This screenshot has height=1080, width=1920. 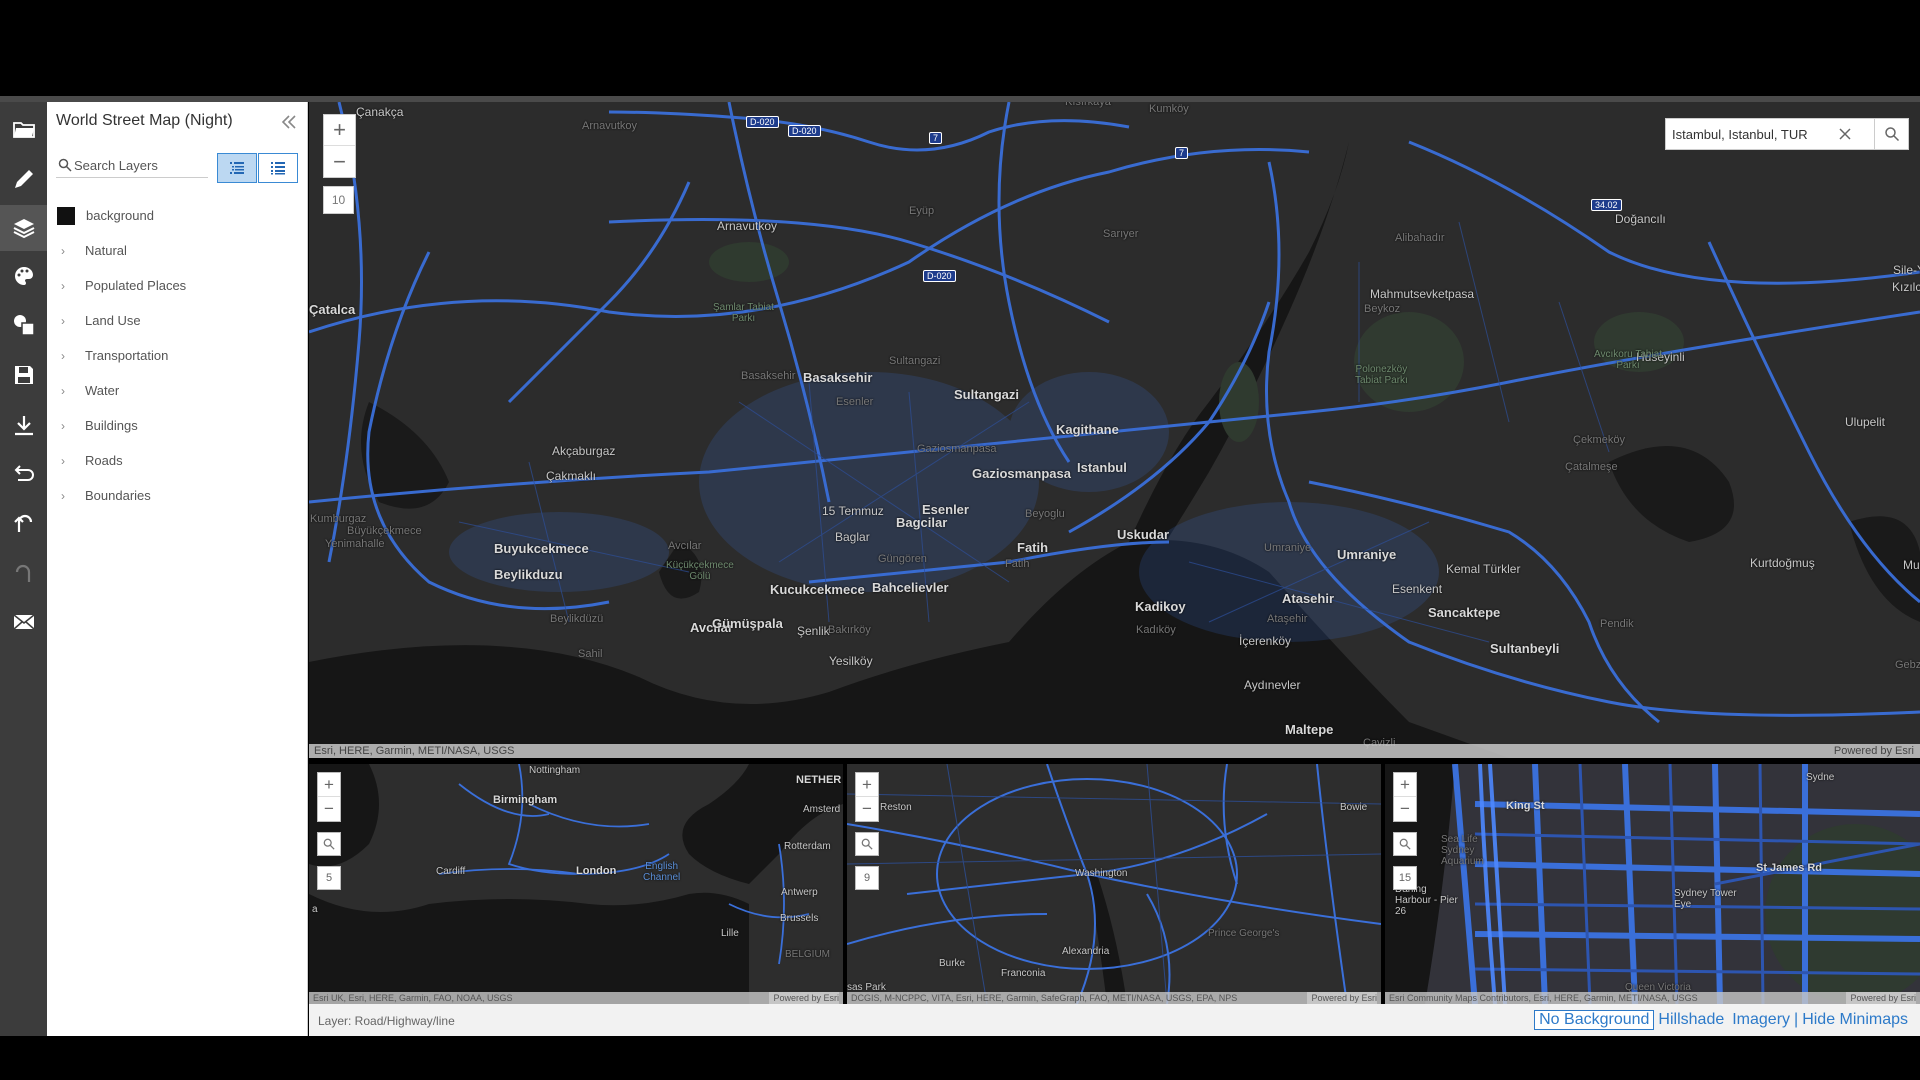 What do you see at coordinates (23, 325) in the screenshot?
I see `shapes-button` at bounding box center [23, 325].